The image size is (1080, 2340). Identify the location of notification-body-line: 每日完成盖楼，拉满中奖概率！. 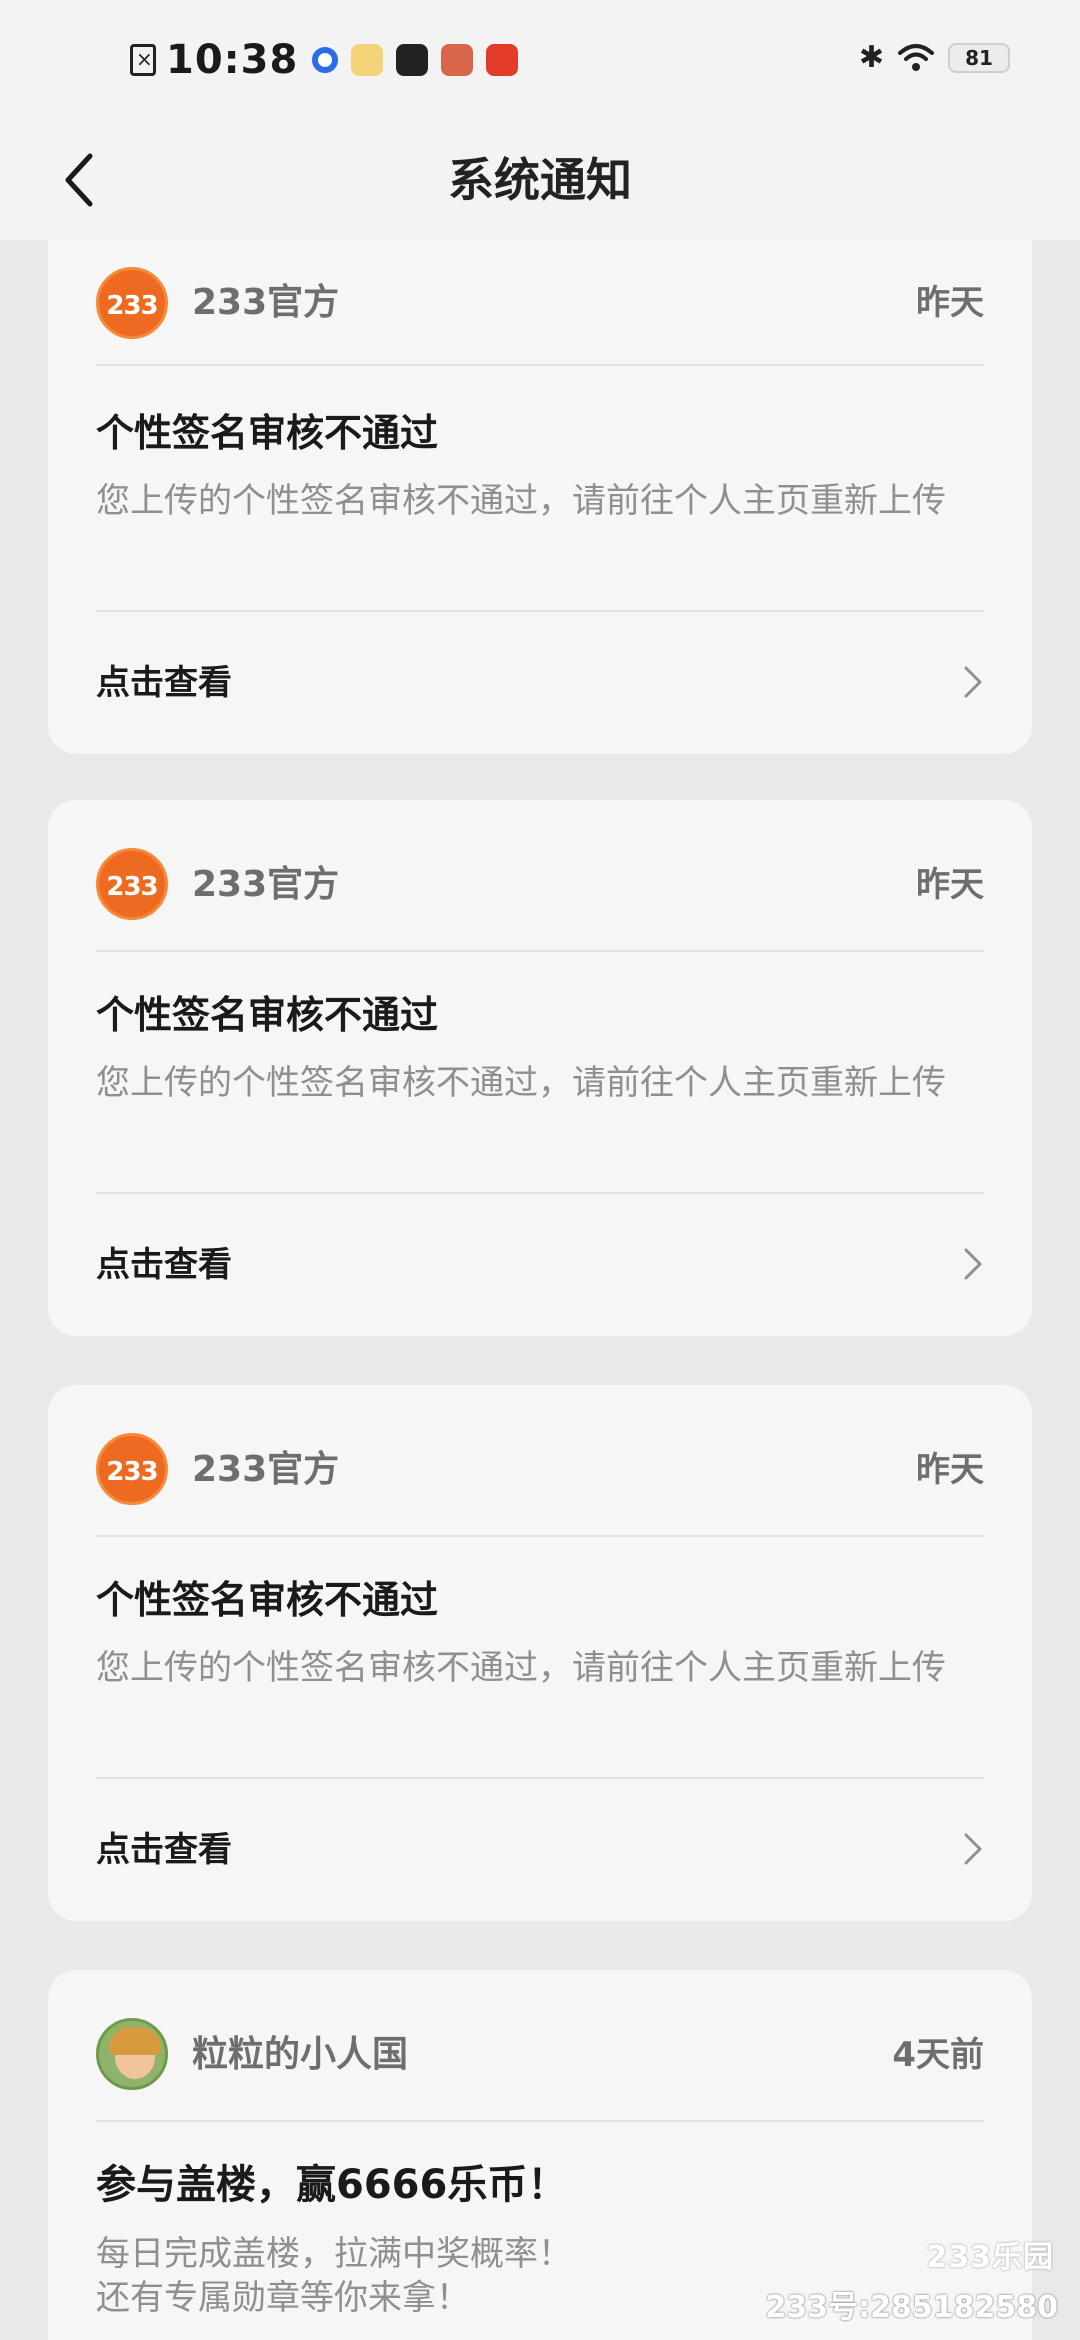
(334, 2254).